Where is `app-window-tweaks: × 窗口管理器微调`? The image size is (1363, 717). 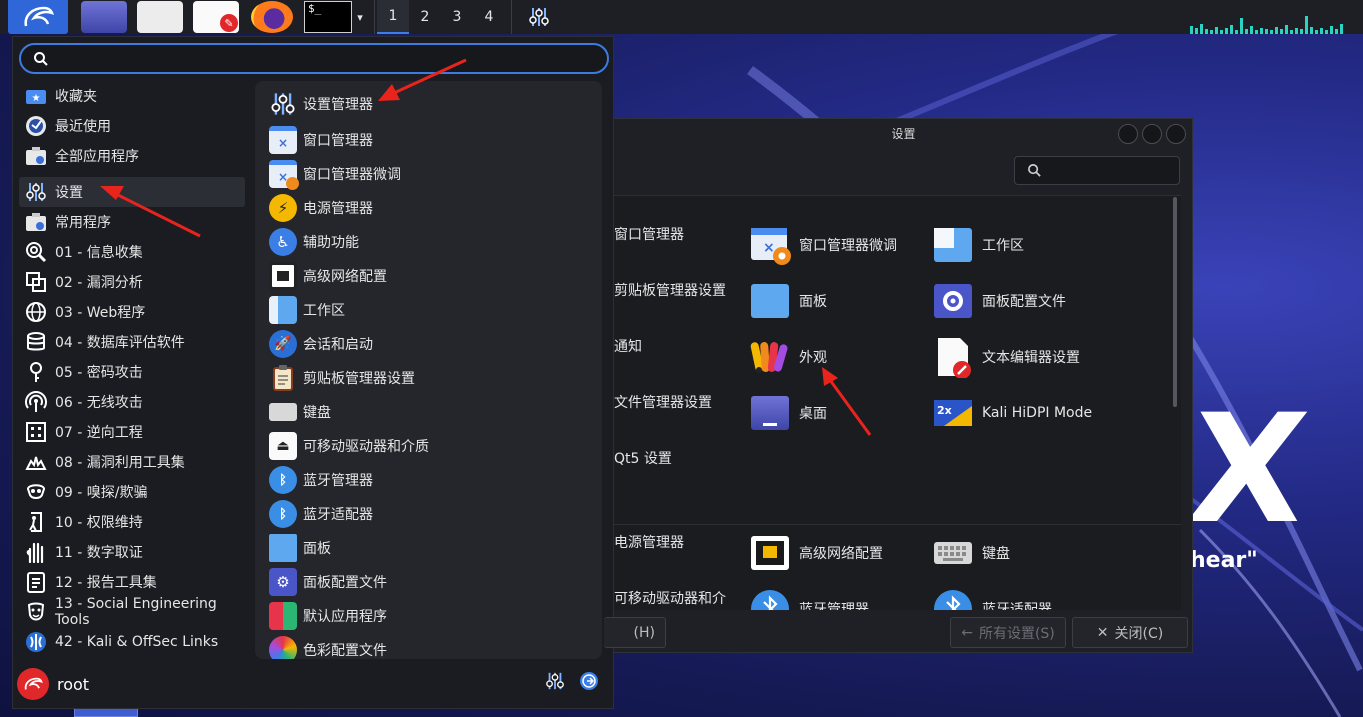
app-window-tweaks: × 窗口管理器微调 is located at coordinates (428, 174).